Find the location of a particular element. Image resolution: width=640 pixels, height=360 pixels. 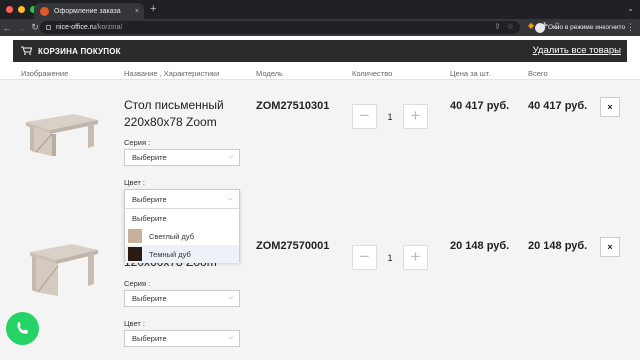

color-swatch-dark-oak is located at coordinates (135, 254).